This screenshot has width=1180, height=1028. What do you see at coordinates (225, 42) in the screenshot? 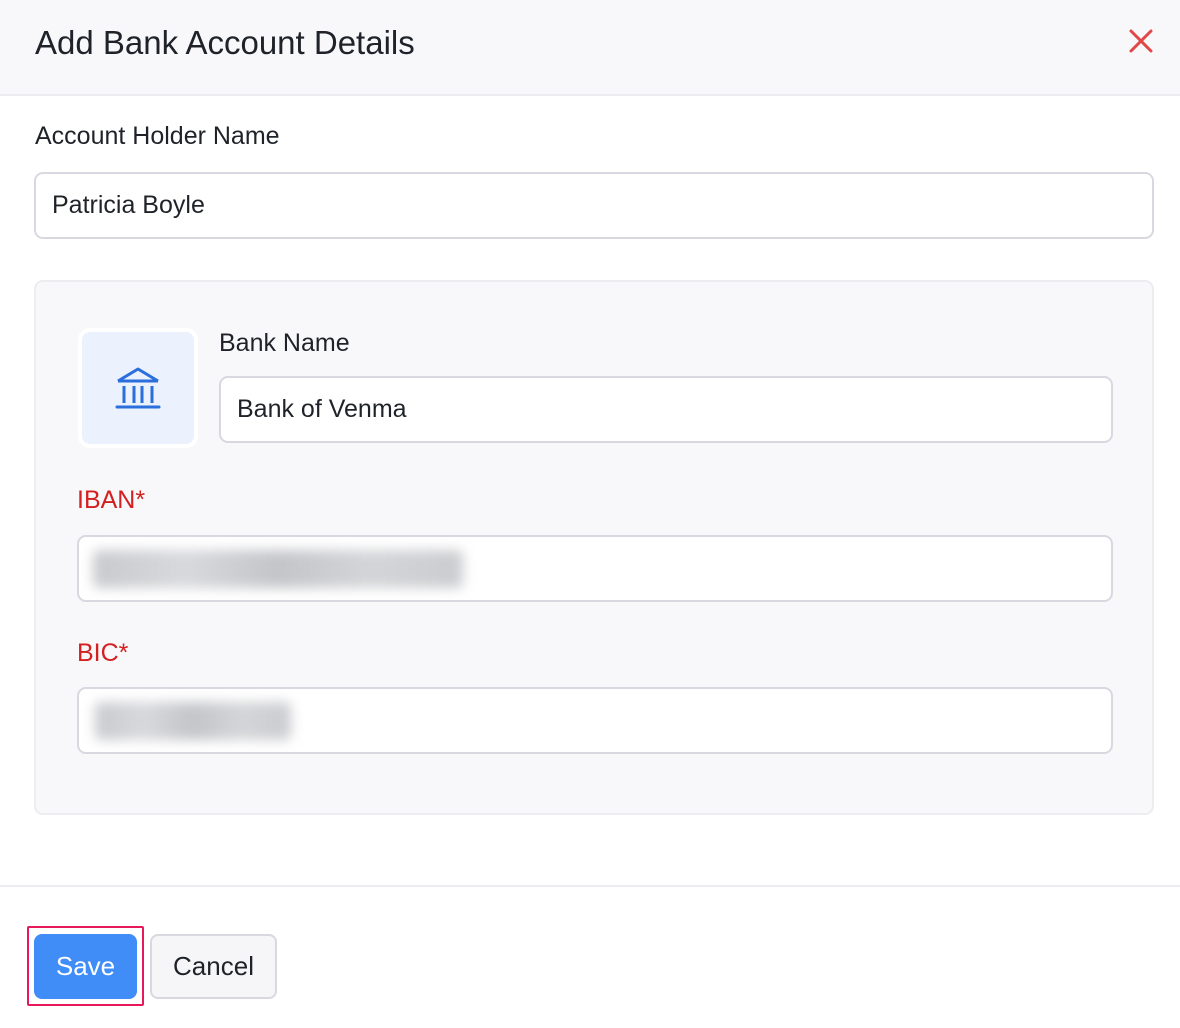
I see `dialog-title: Add Bank Account Details` at bounding box center [225, 42].